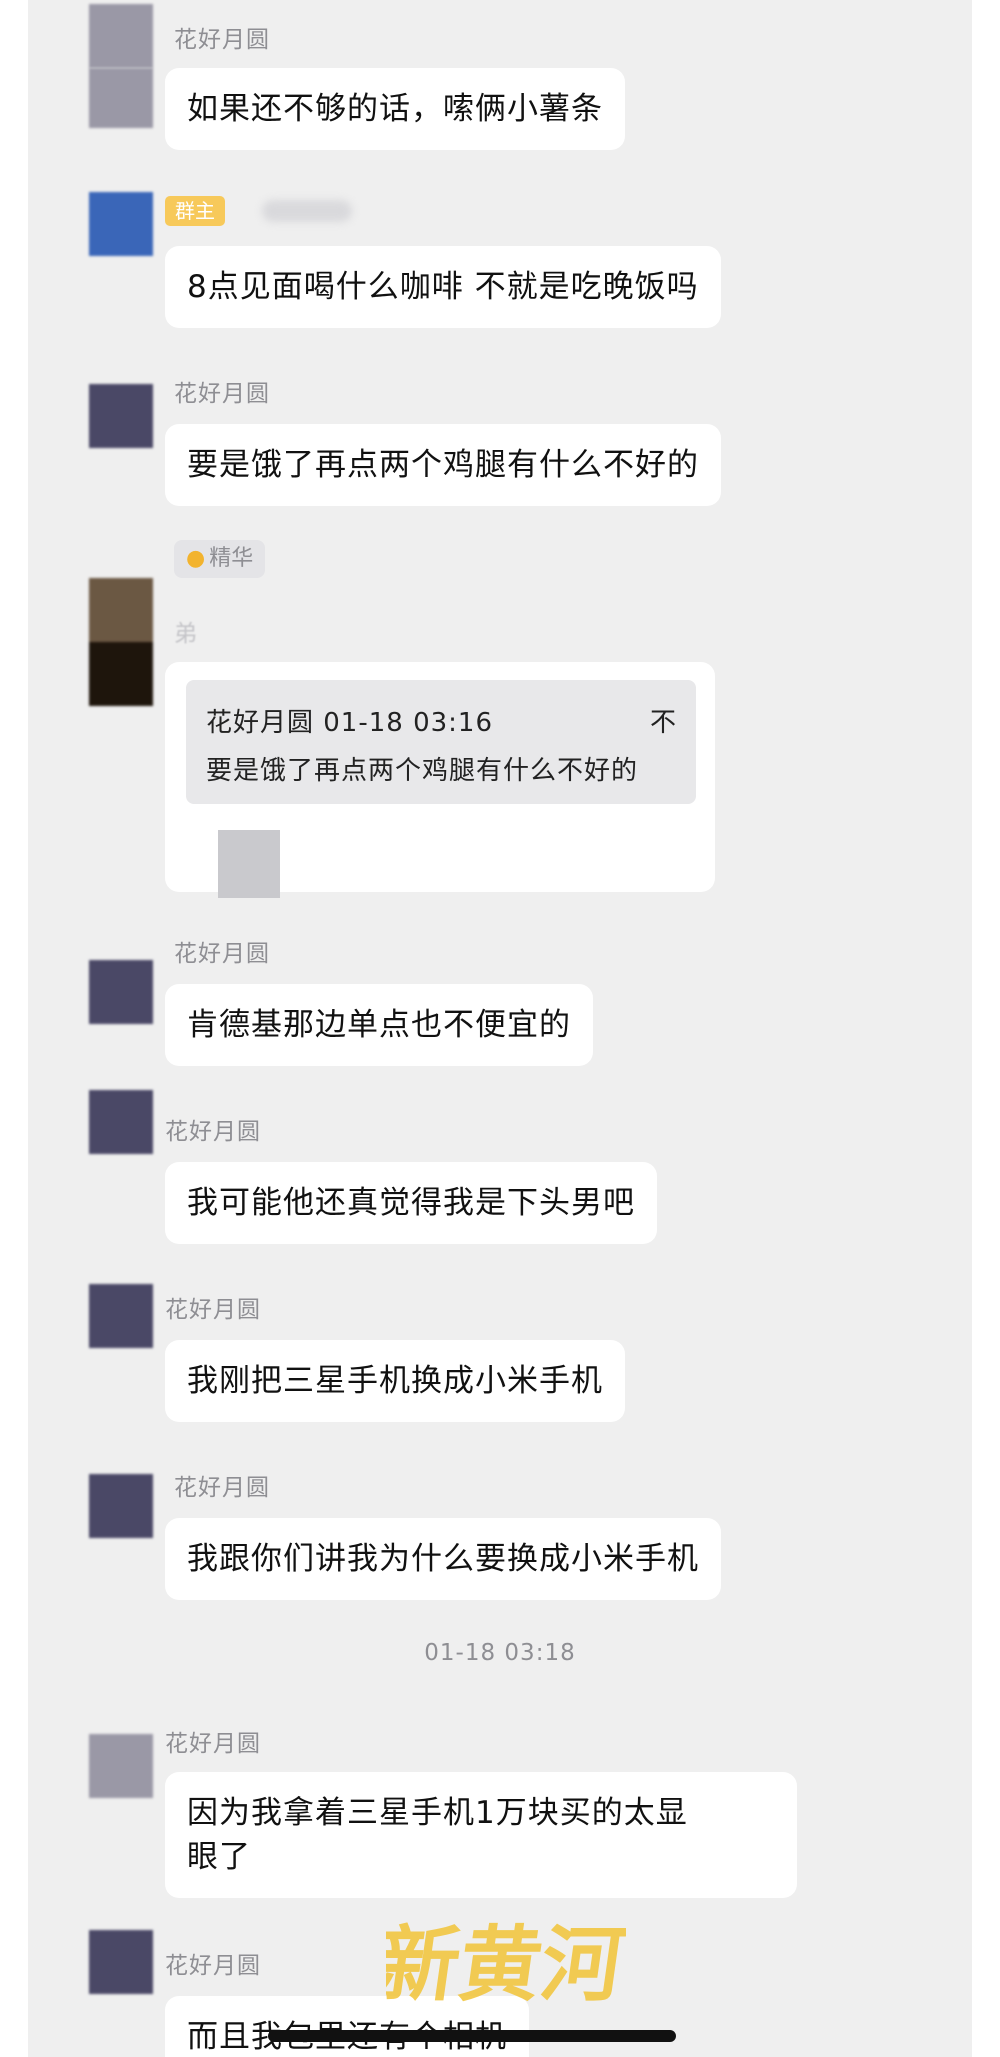  What do you see at coordinates (249, 864) in the screenshot?
I see `blurred-content` at bounding box center [249, 864].